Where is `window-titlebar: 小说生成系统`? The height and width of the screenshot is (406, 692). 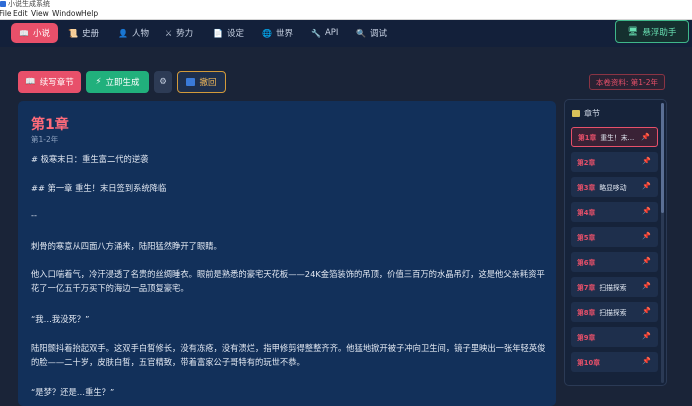
window-titlebar: 小说生成系统 is located at coordinates (346, 4).